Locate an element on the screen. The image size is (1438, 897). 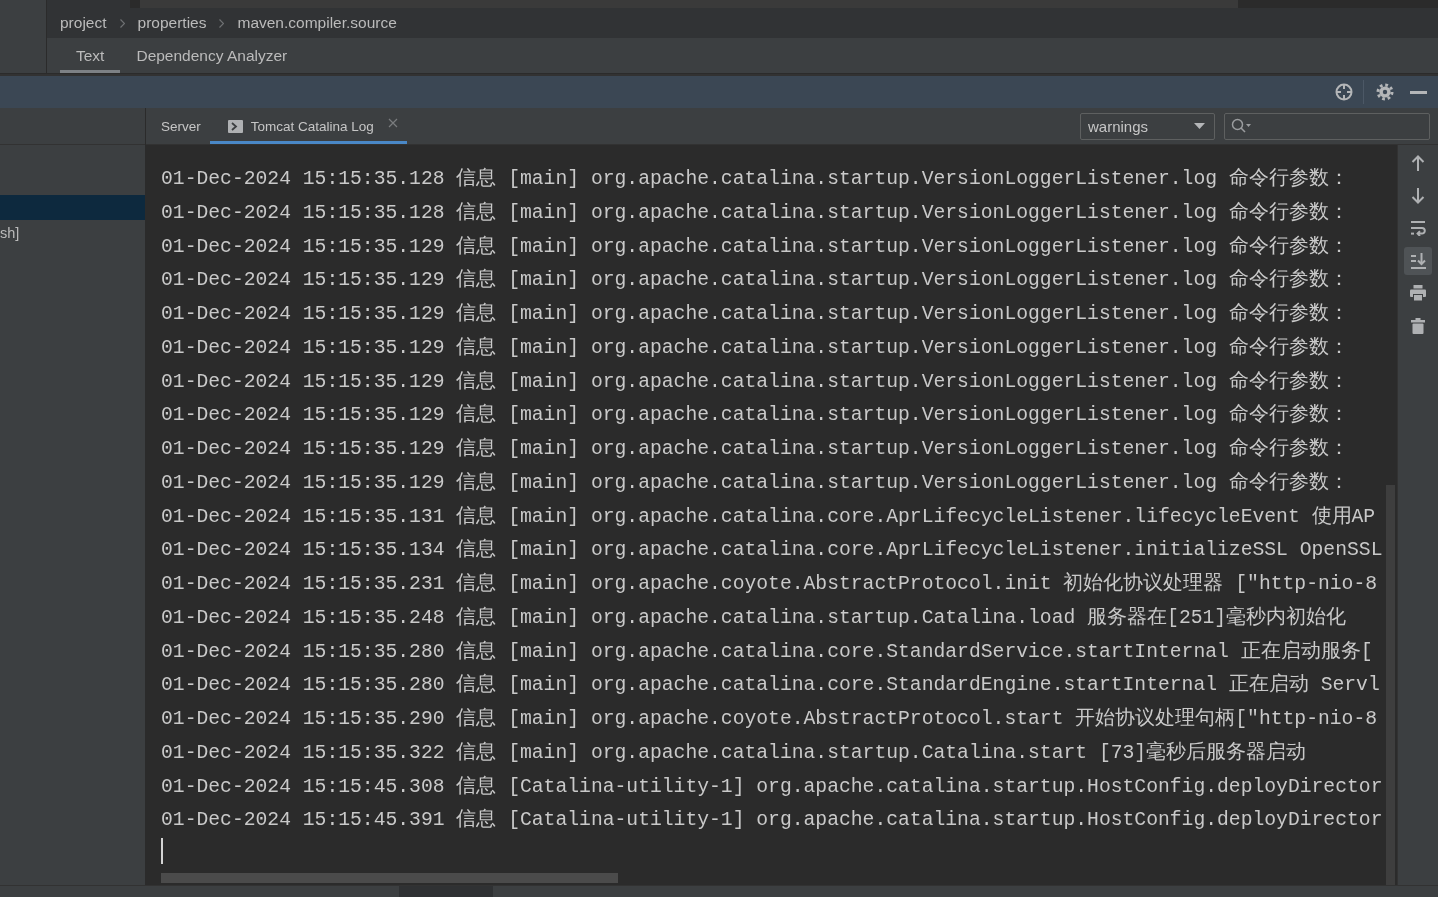
printer-icon is located at coordinates (1418, 293).